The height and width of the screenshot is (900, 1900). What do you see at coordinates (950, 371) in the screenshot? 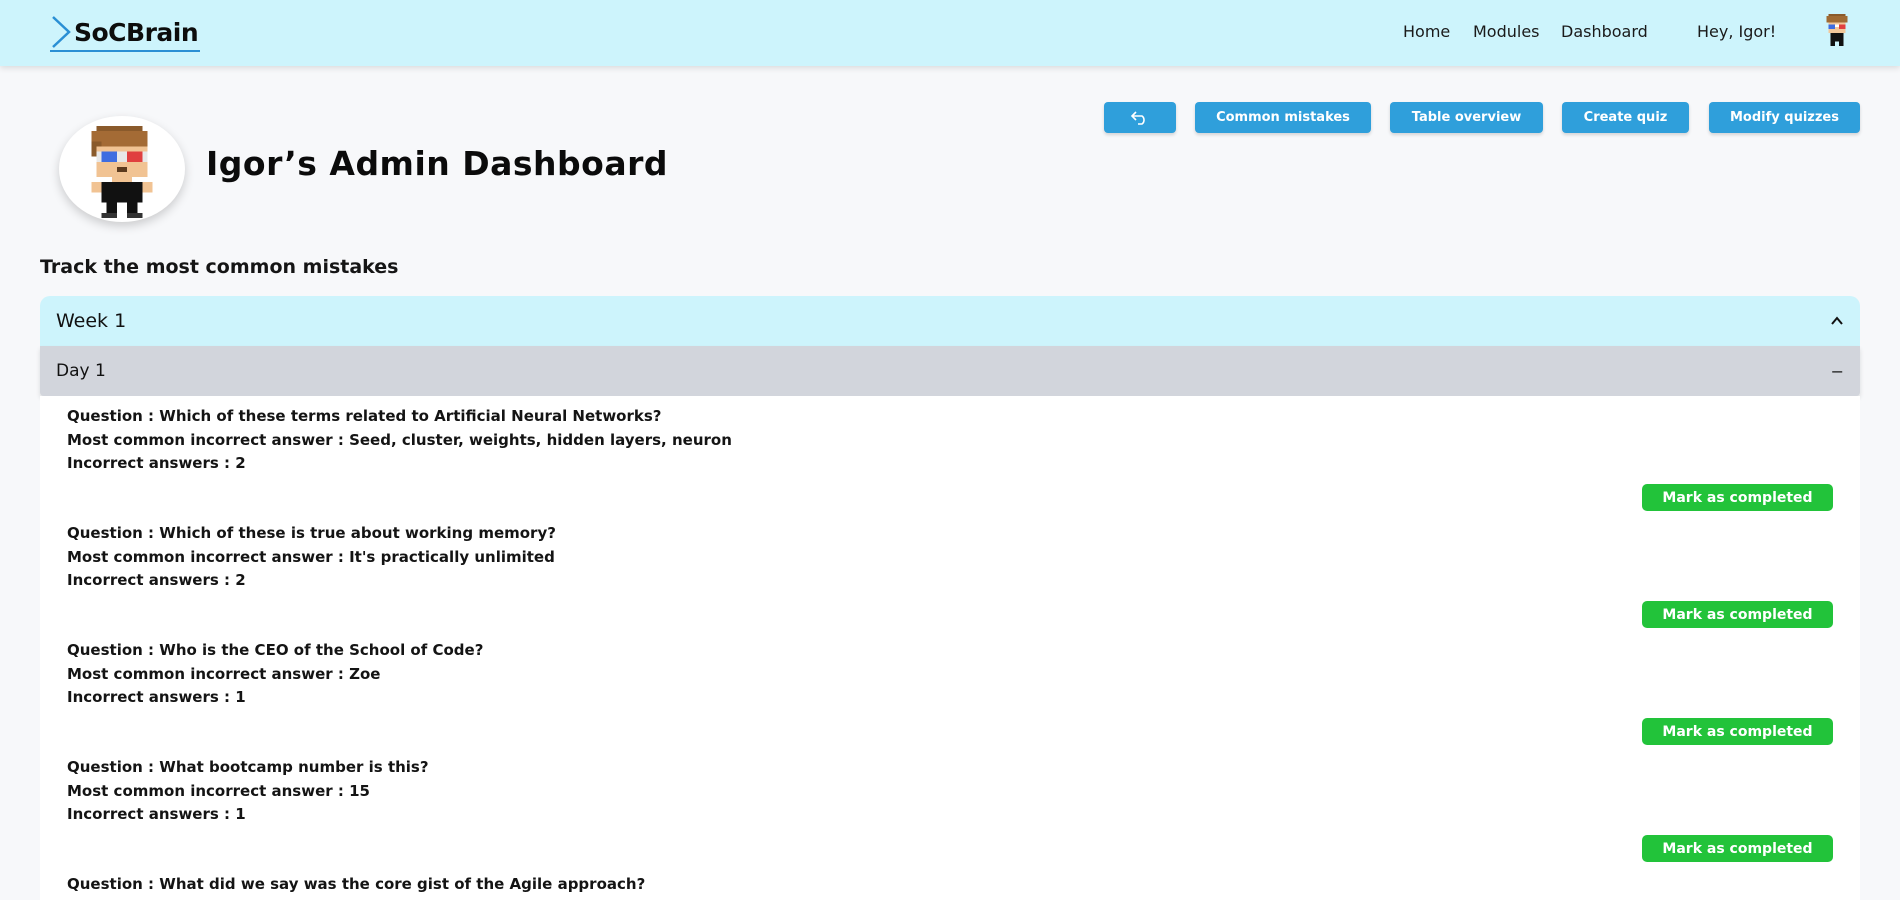
I see `day-accordion-header: Day 1 −` at bounding box center [950, 371].